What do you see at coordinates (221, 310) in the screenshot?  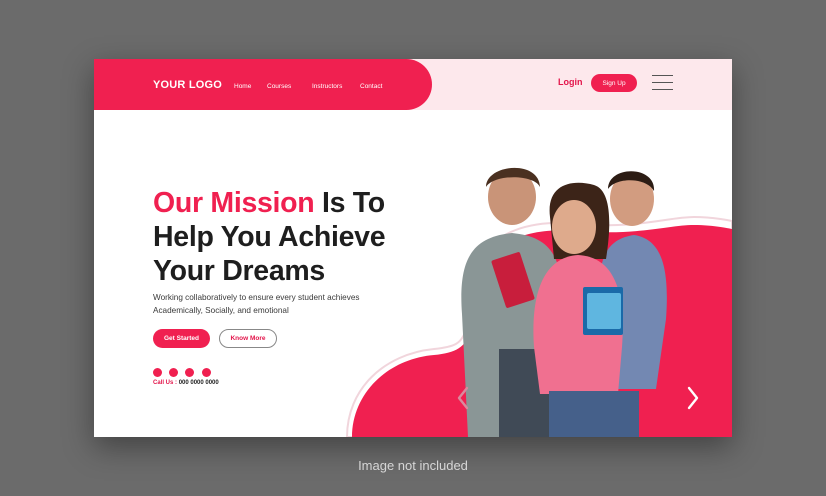 I see `hero-description-line2: Academically, Socially, and emotional` at bounding box center [221, 310].